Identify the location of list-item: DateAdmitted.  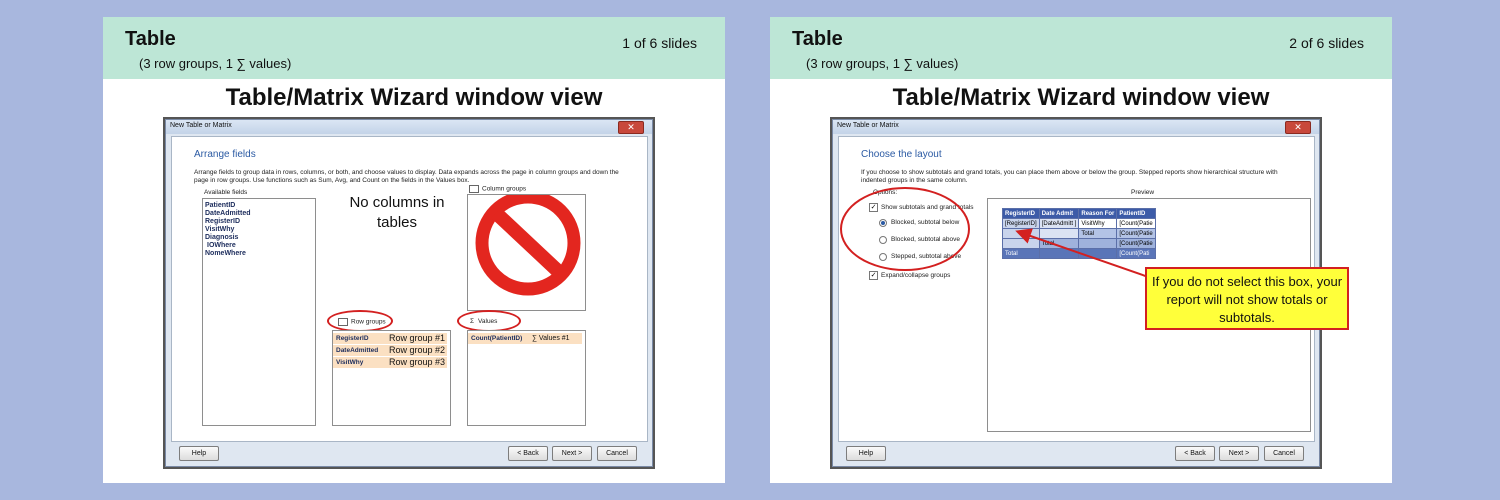
(259, 214).